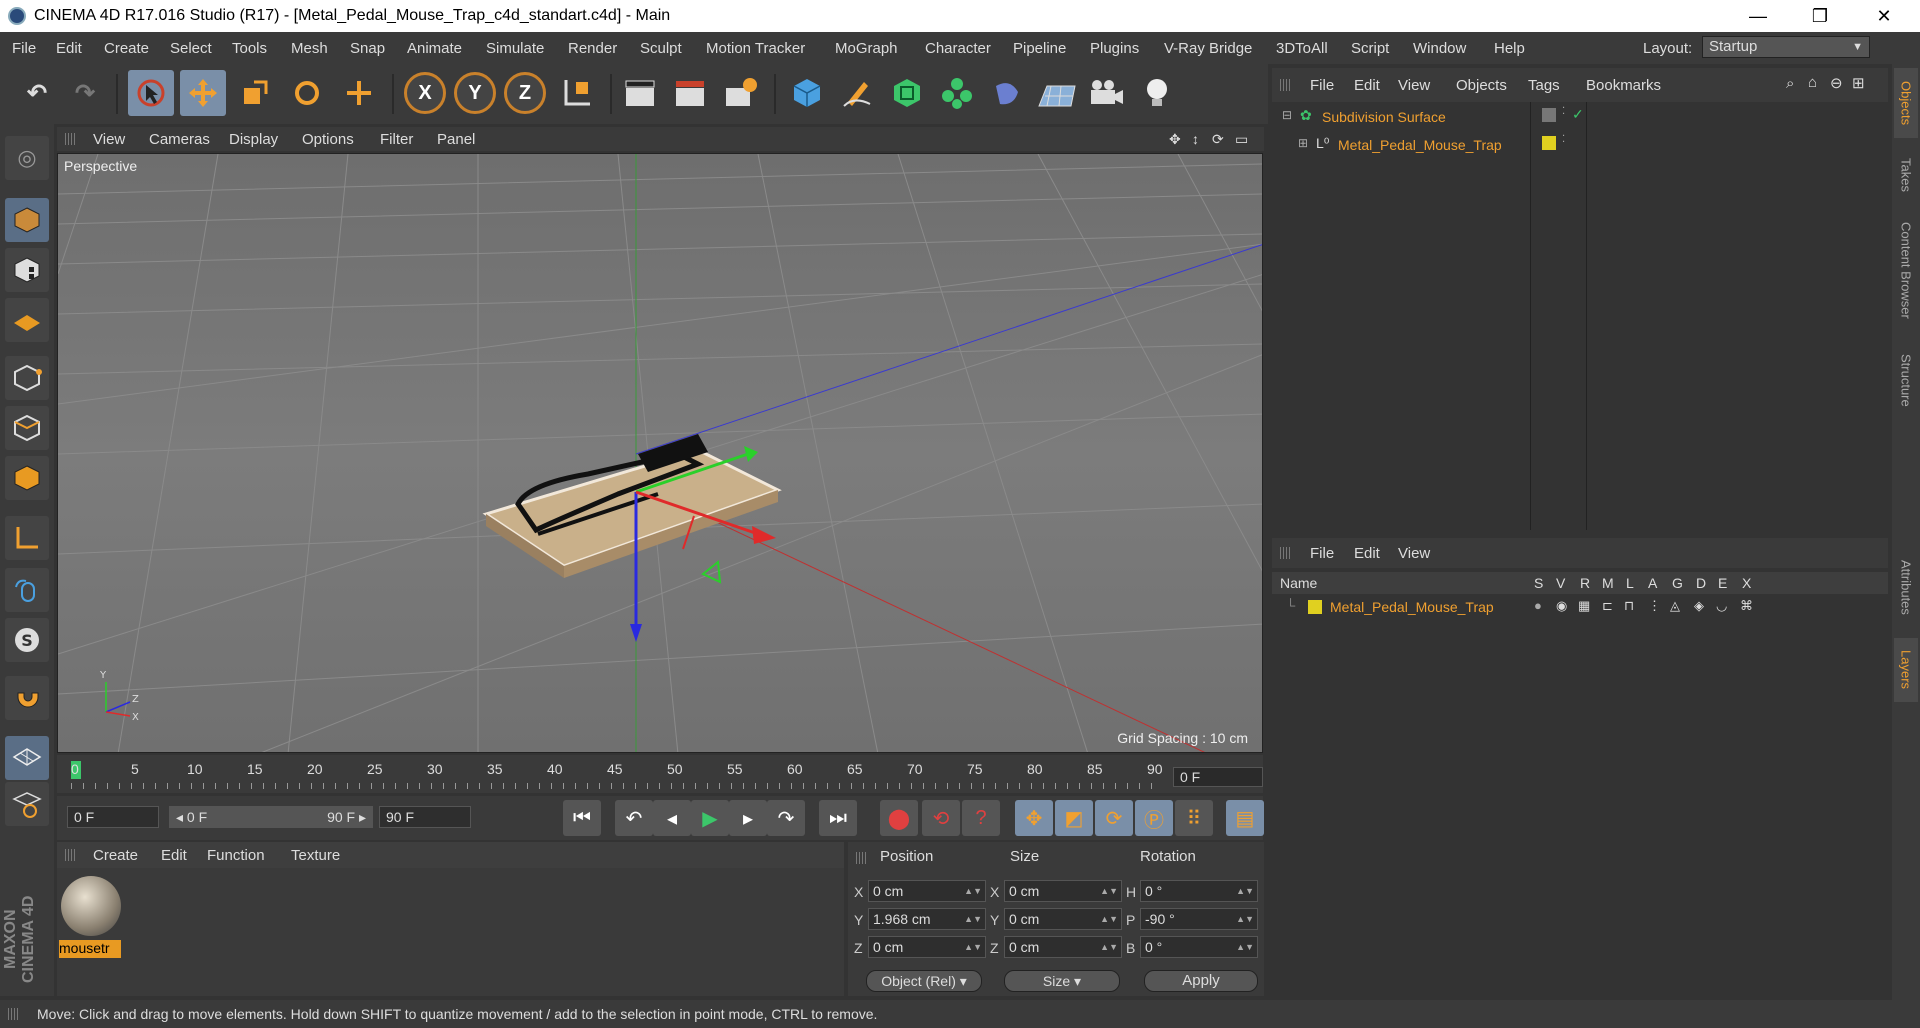 Image resolution: width=1920 pixels, height=1028 pixels. I want to click on apply-button: Apply, so click(1201, 981).